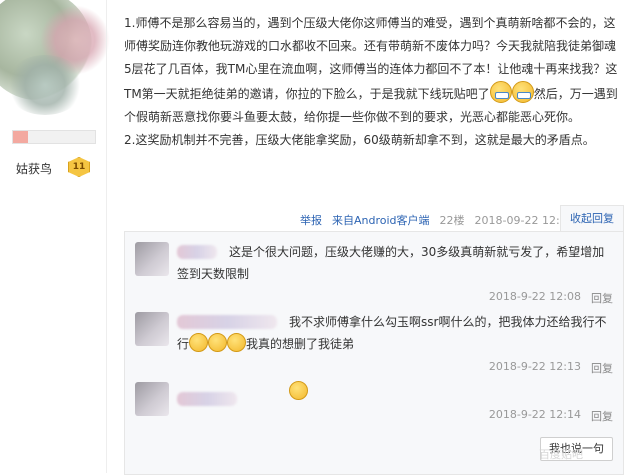 Image resolution: width=640 pixels, height=475 pixels. What do you see at coordinates (54, 137) in the screenshot?
I see `level-progress-bar` at bounding box center [54, 137].